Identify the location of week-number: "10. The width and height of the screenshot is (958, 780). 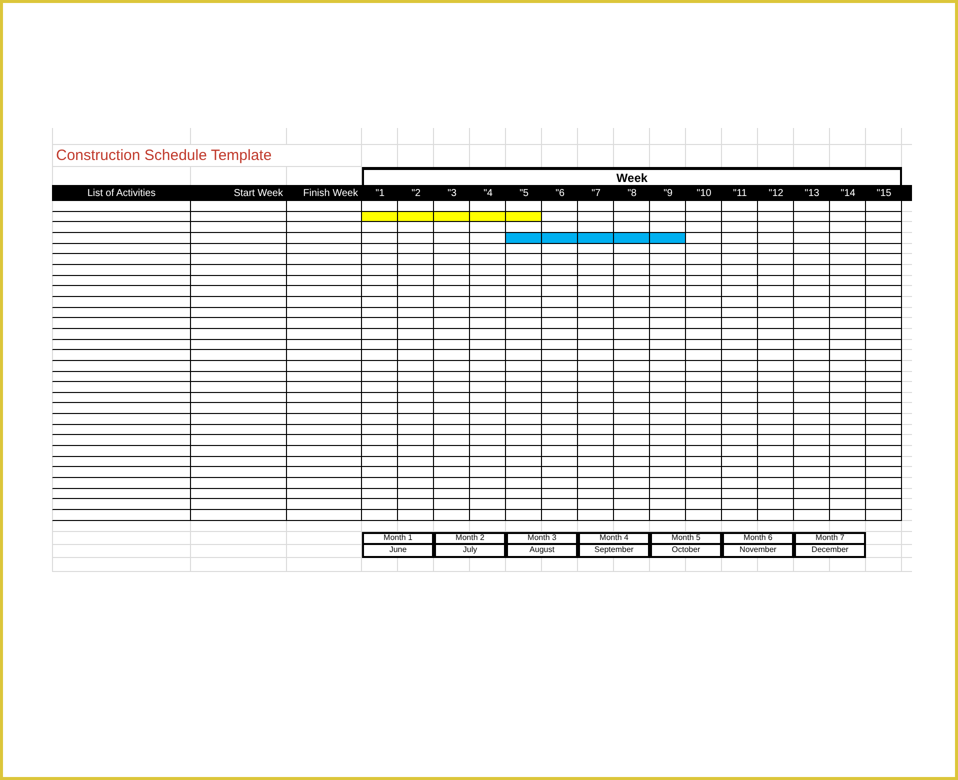
(704, 193).